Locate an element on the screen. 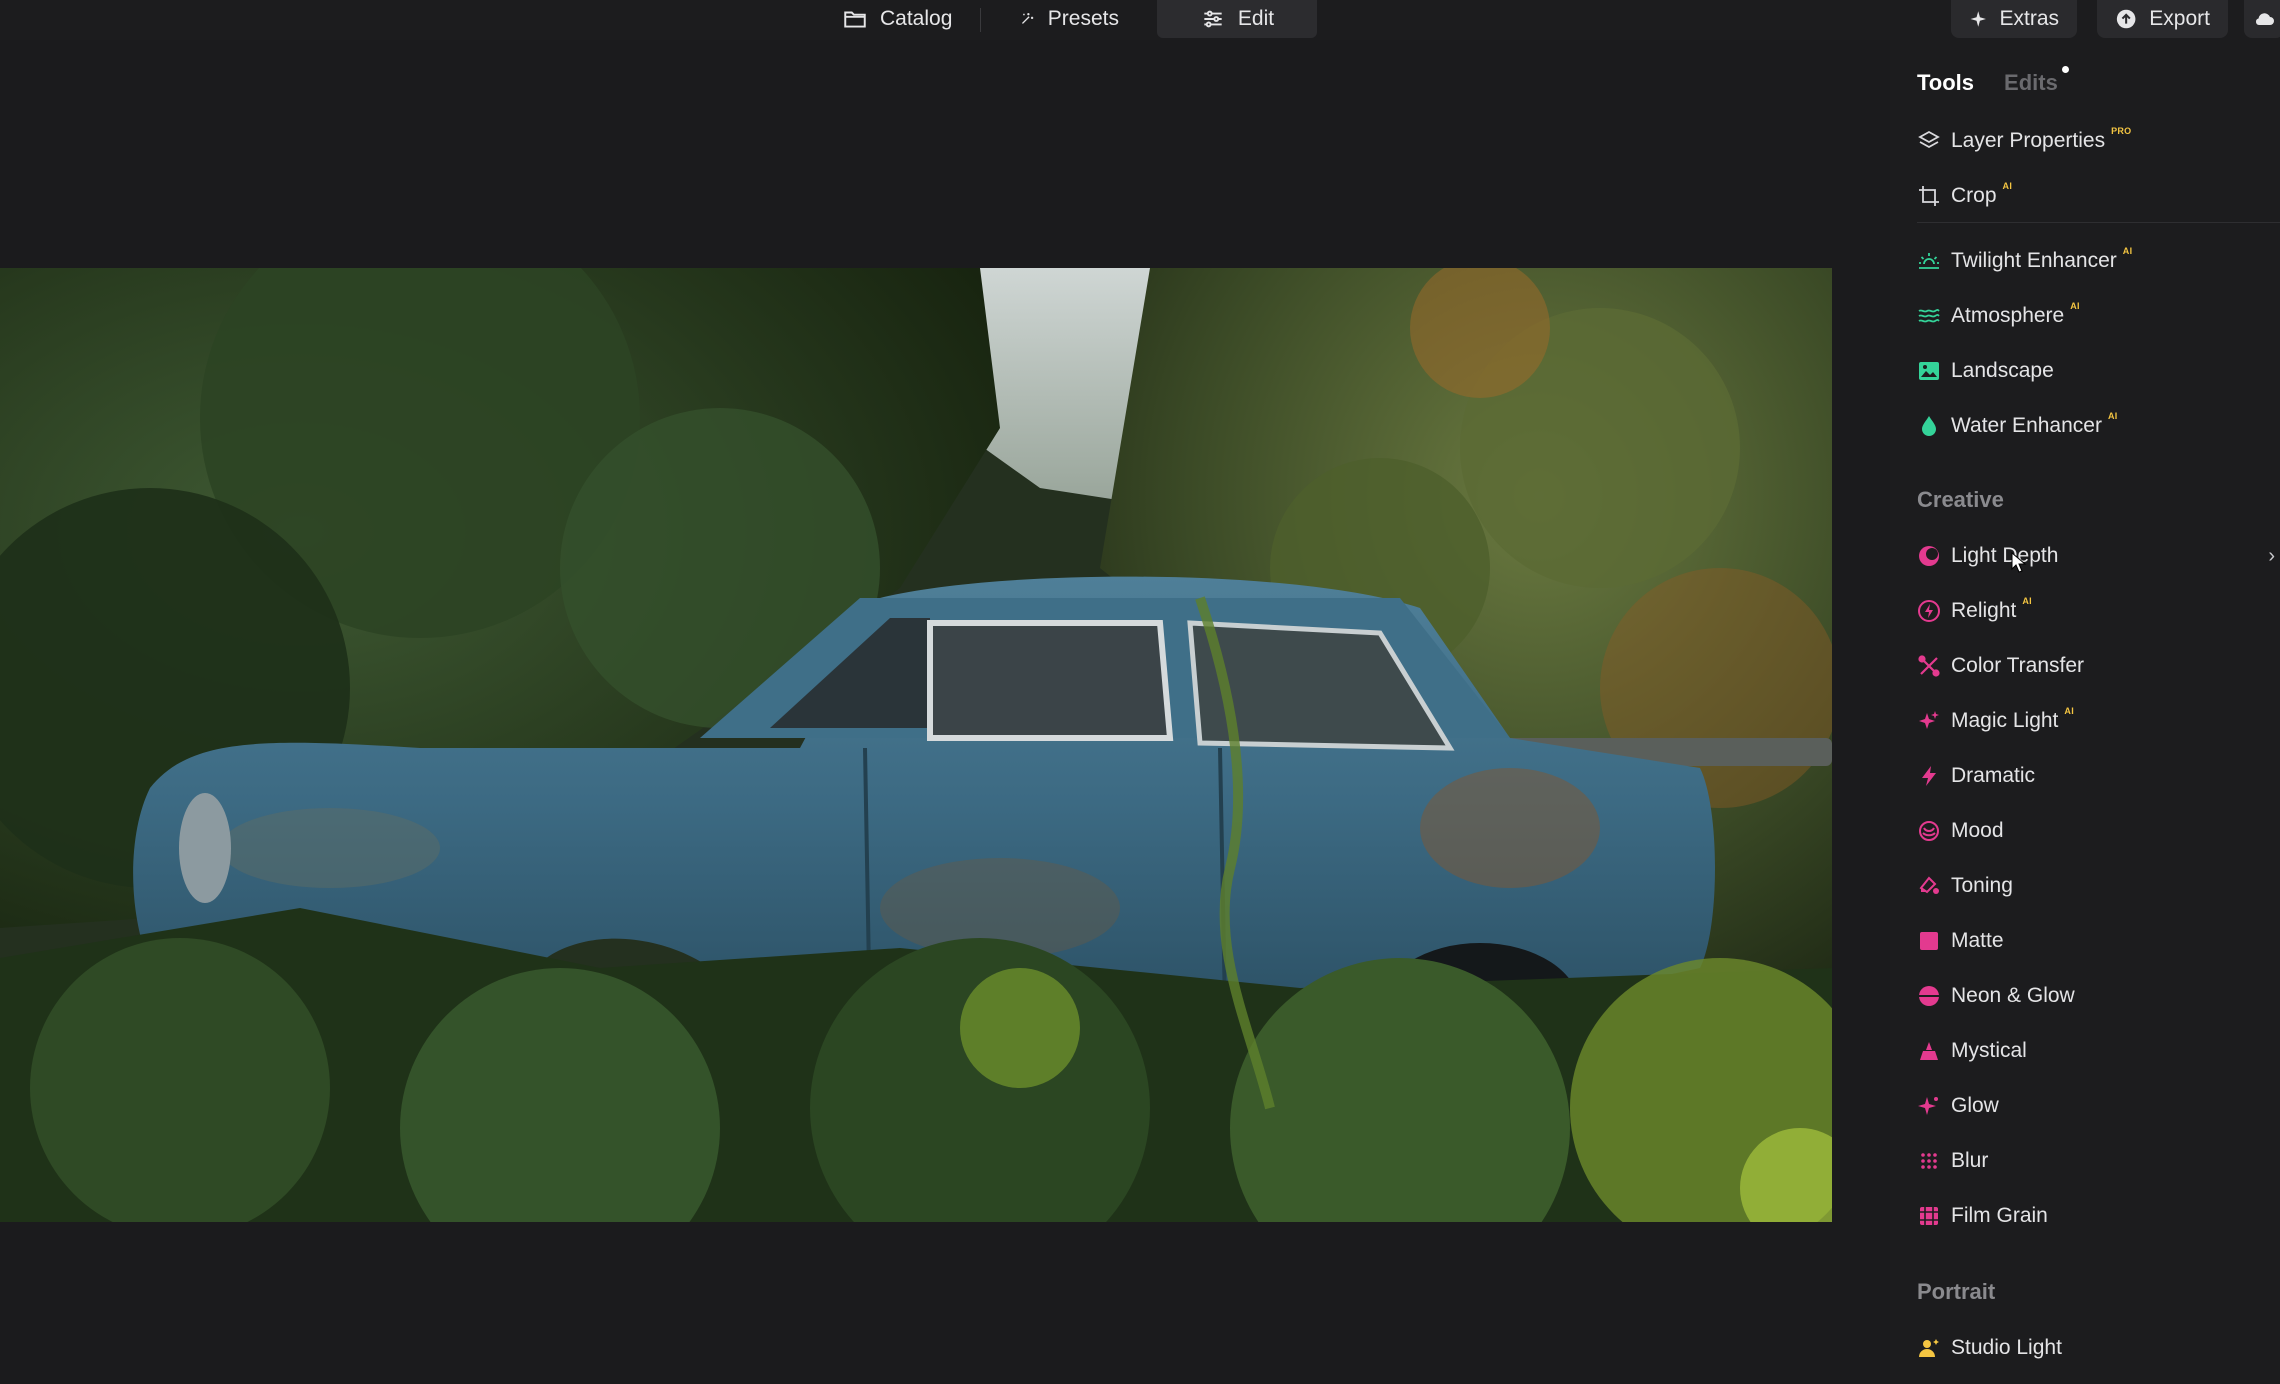 Image resolution: width=2280 pixels, height=1384 pixels. tool-light-depth: Light Depth › is located at coordinates (2097, 556).